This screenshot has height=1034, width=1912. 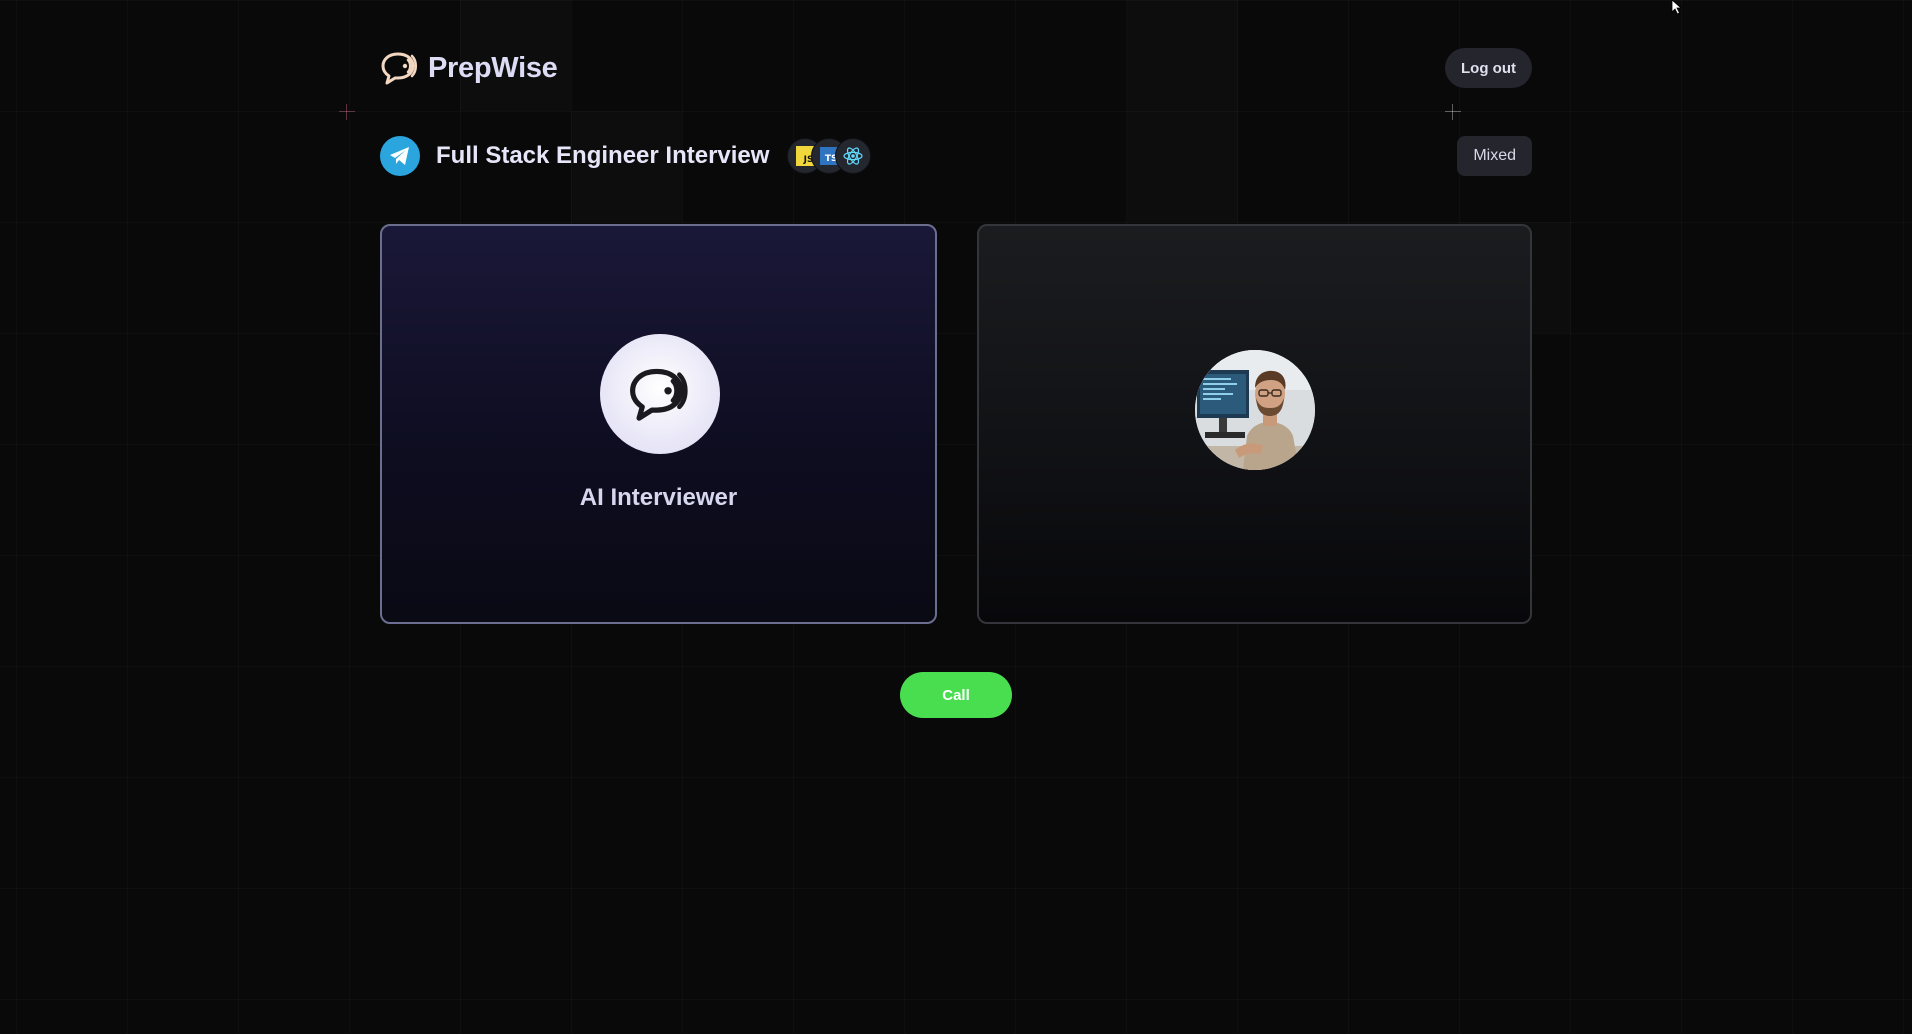 I want to click on interview-info: Full Stack Engineer Interview JS TS, so click(x=626, y=156).